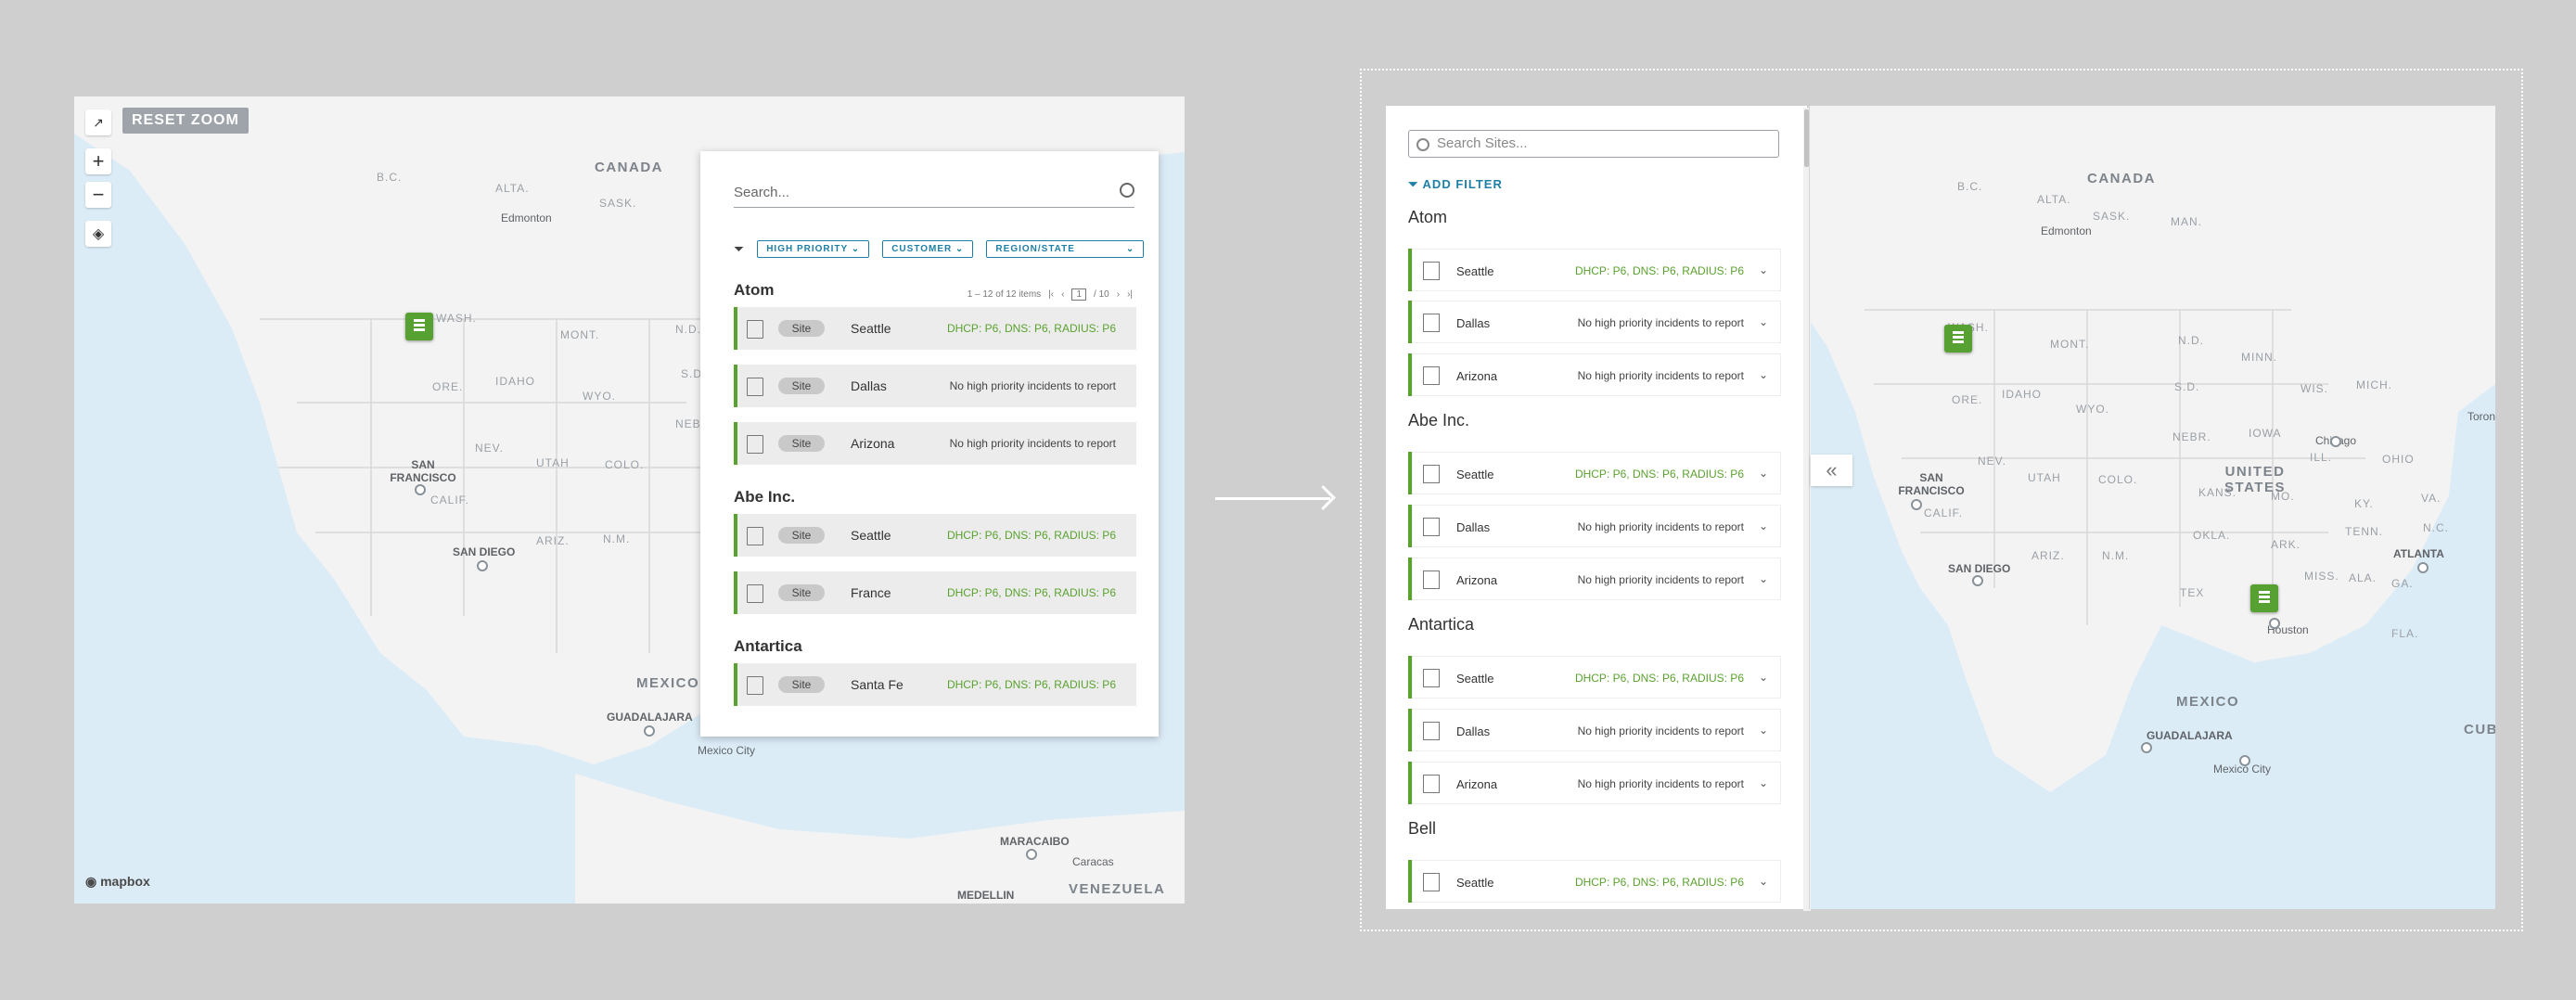  I want to click on layers-icon: ◈, so click(98, 234).